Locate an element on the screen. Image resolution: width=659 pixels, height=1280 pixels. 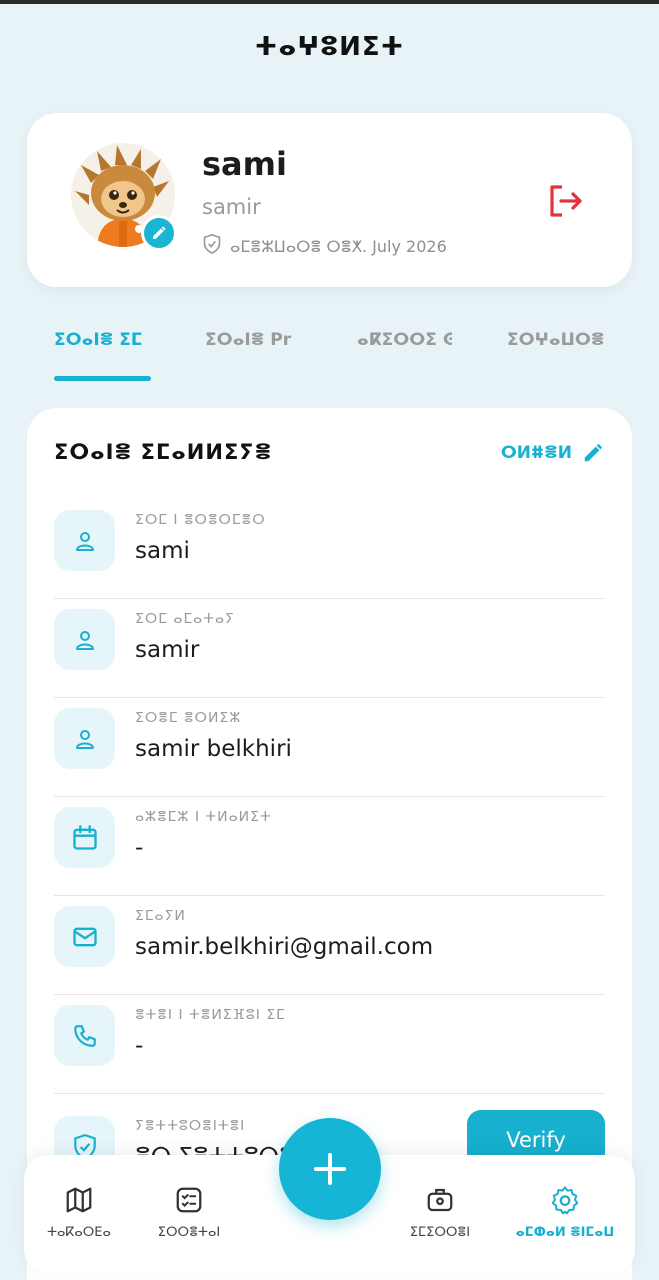
active-tab-indicator is located at coordinates (102, 378).